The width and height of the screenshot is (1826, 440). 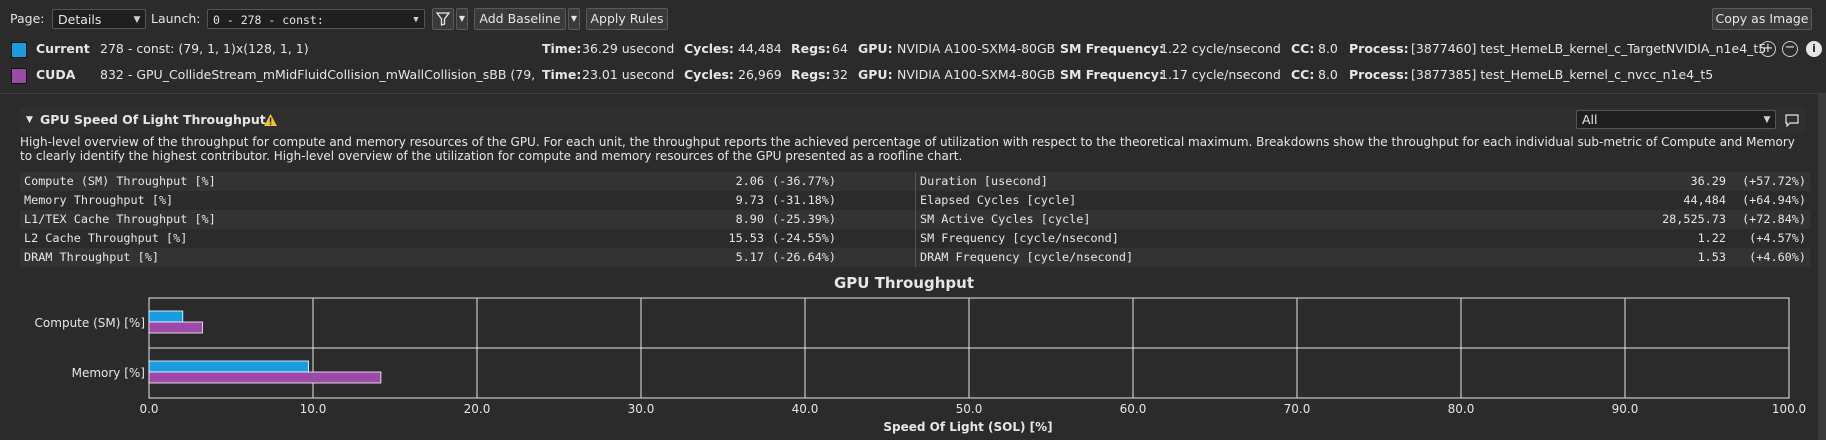 What do you see at coordinates (1792, 120) in the screenshot?
I see `comment-icon` at bounding box center [1792, 120].